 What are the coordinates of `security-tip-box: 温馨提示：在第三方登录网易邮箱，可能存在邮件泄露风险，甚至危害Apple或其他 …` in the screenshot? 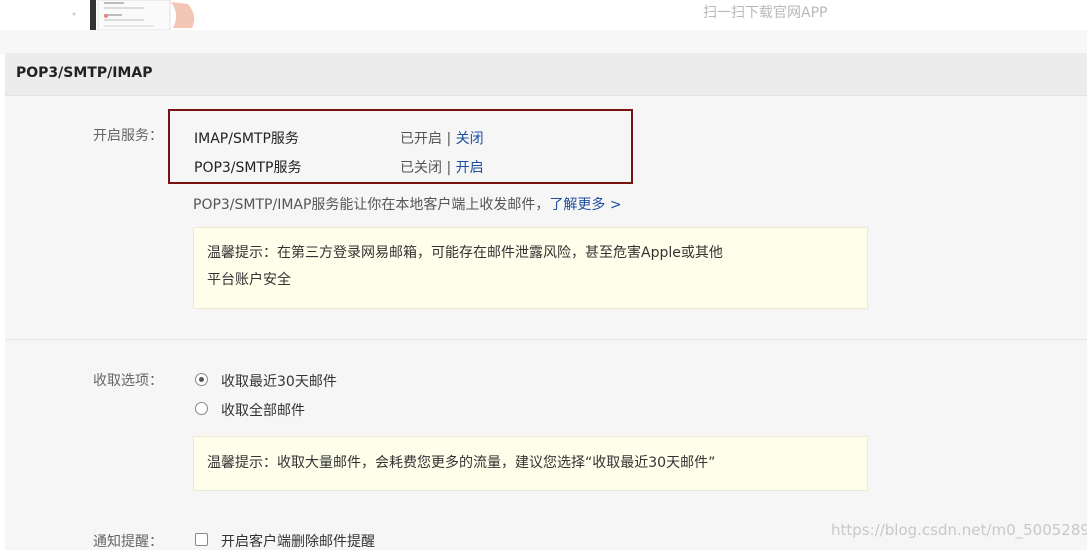 It's located at (530, 268).